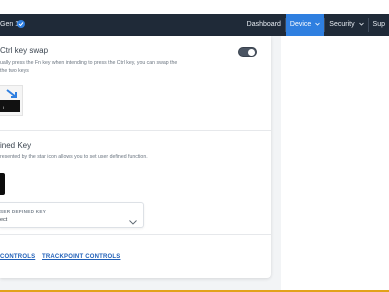 This screenshot has height=292, width=389. Describe the element at coordinates (72, 215) in the screenshot. I see `user-defined-key-select: SER DEFINED KEY ect` at that location.